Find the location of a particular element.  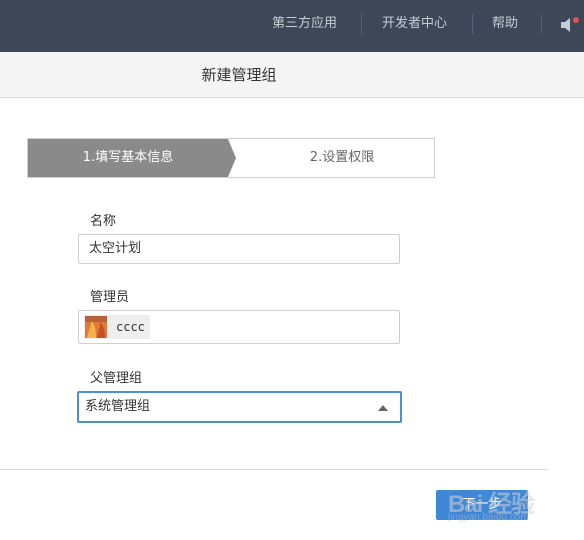

footer-divider is located at coordinates (274, 469).